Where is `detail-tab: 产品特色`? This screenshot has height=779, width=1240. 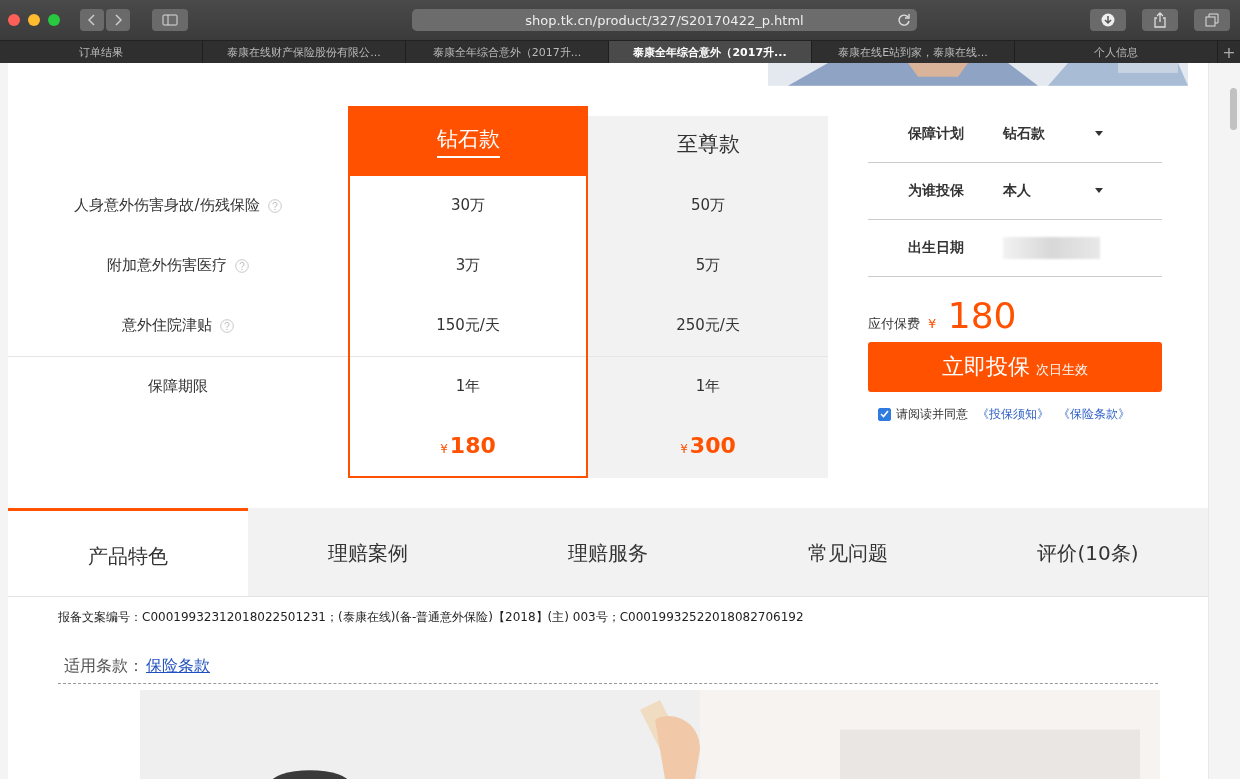
detail-tab: 产品特色 is located at coordinates (128, 551).